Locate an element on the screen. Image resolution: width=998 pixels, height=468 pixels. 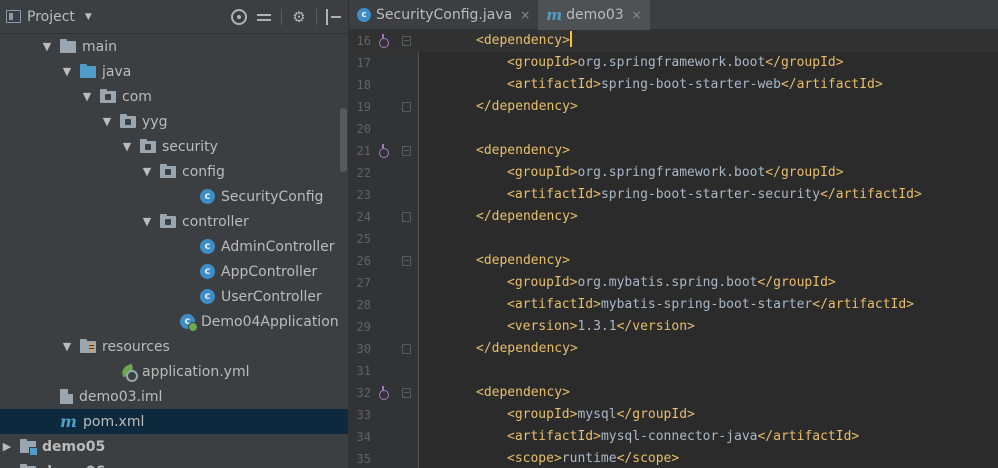
tree-item: demo03.iml is located at coordinates (174, 396).